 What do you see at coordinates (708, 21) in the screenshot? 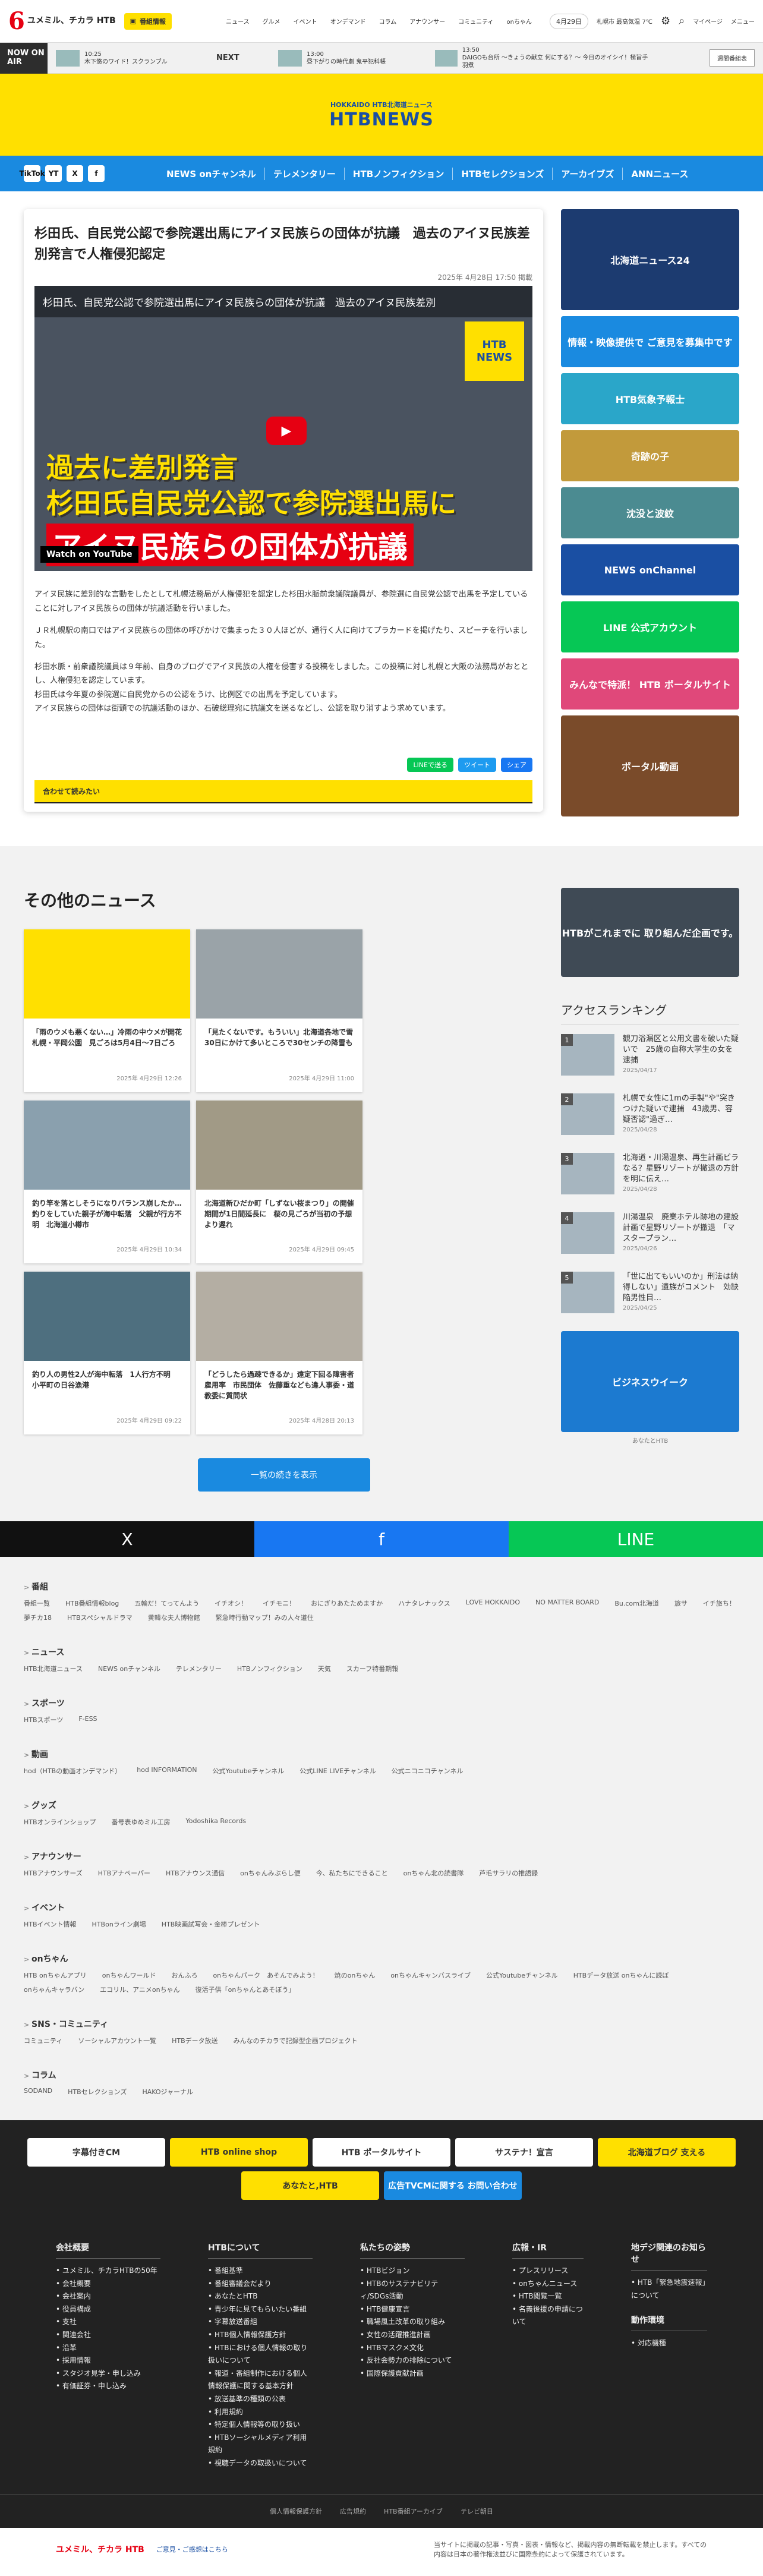
I see `mypage-link: マイページ` at bounding box center [708, 21].